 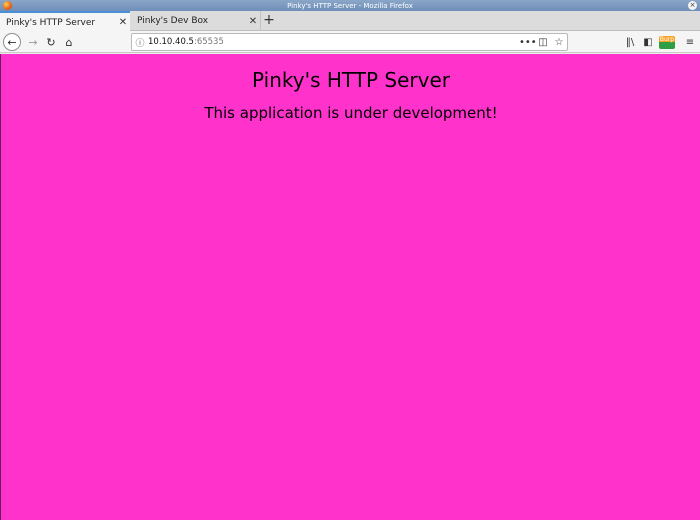 I want to click on info-icon: ⓘ, so click(x=140, y=42).